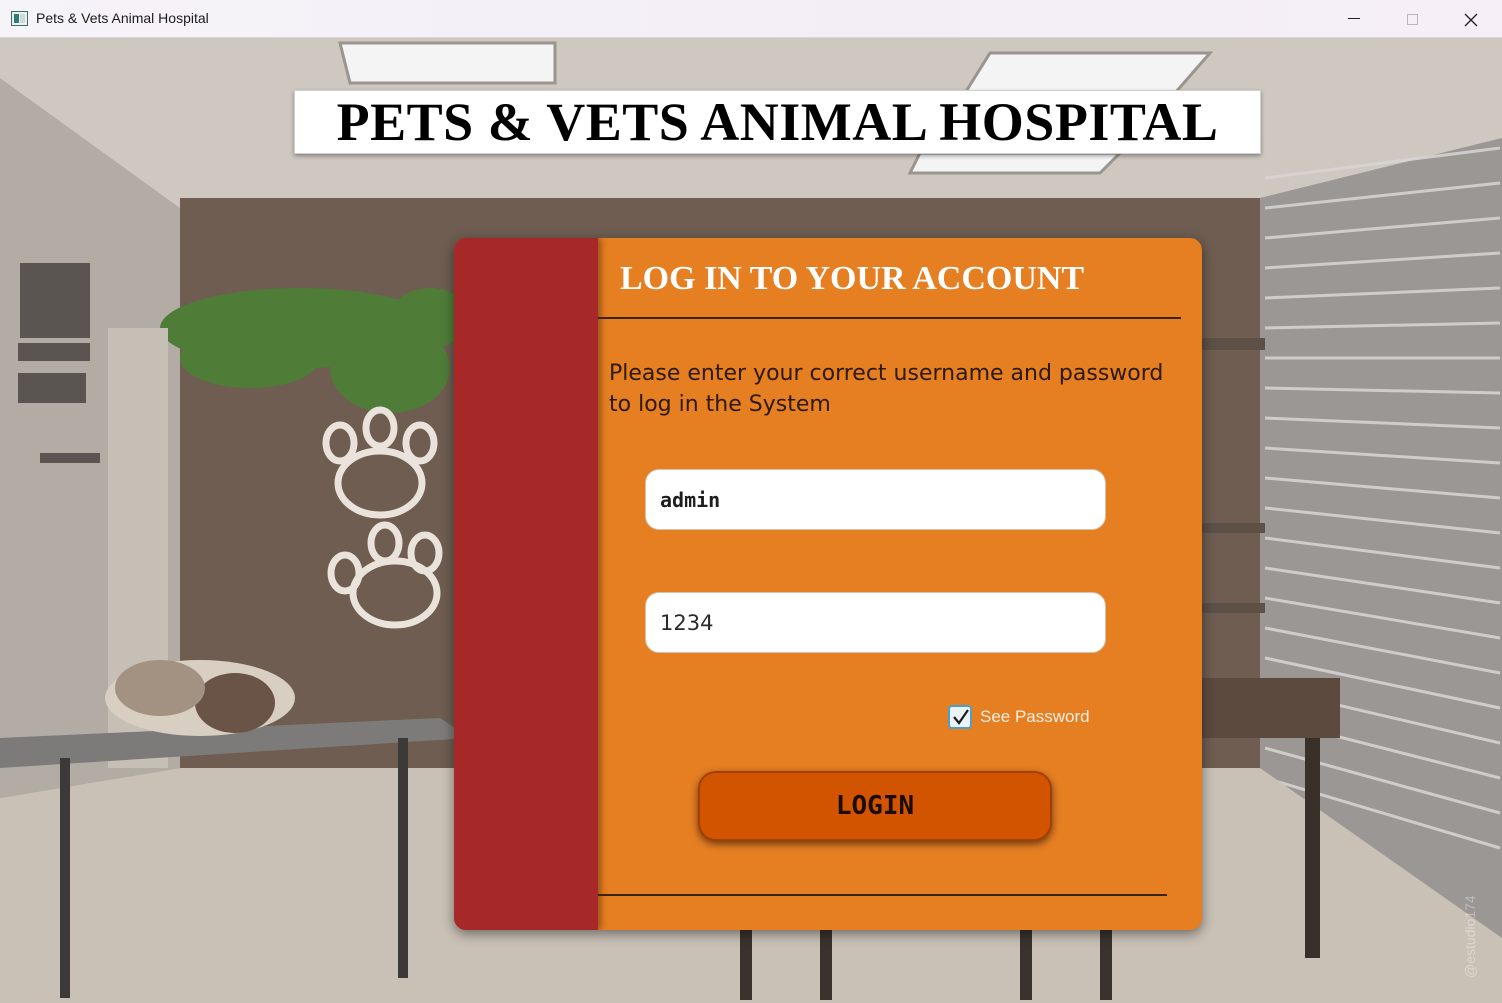 This screenshot has width=1502, height=1003. I want to click on photo-watermark: @estudio174, so click(1470, 936).